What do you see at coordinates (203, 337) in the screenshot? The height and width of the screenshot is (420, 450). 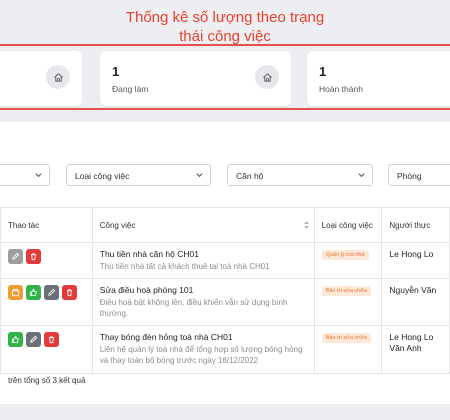 I see `task-title: Thay bóng đèn hỏng toà nhà CH01` at bounding box center [203, 337].